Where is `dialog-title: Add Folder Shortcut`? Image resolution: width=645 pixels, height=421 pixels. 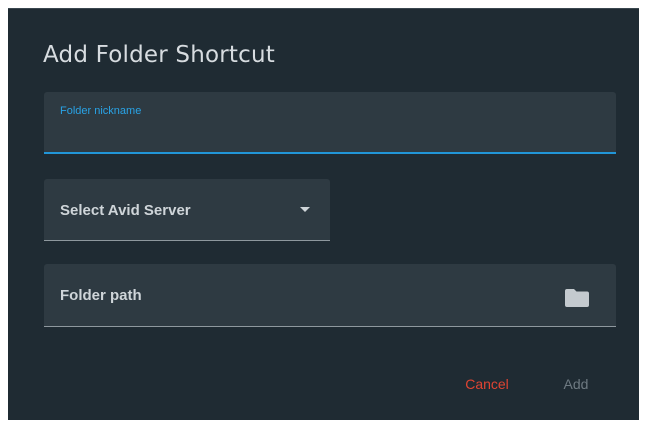 dialog-title: Add Folder Shortcut is located at coordinates (159, 55).